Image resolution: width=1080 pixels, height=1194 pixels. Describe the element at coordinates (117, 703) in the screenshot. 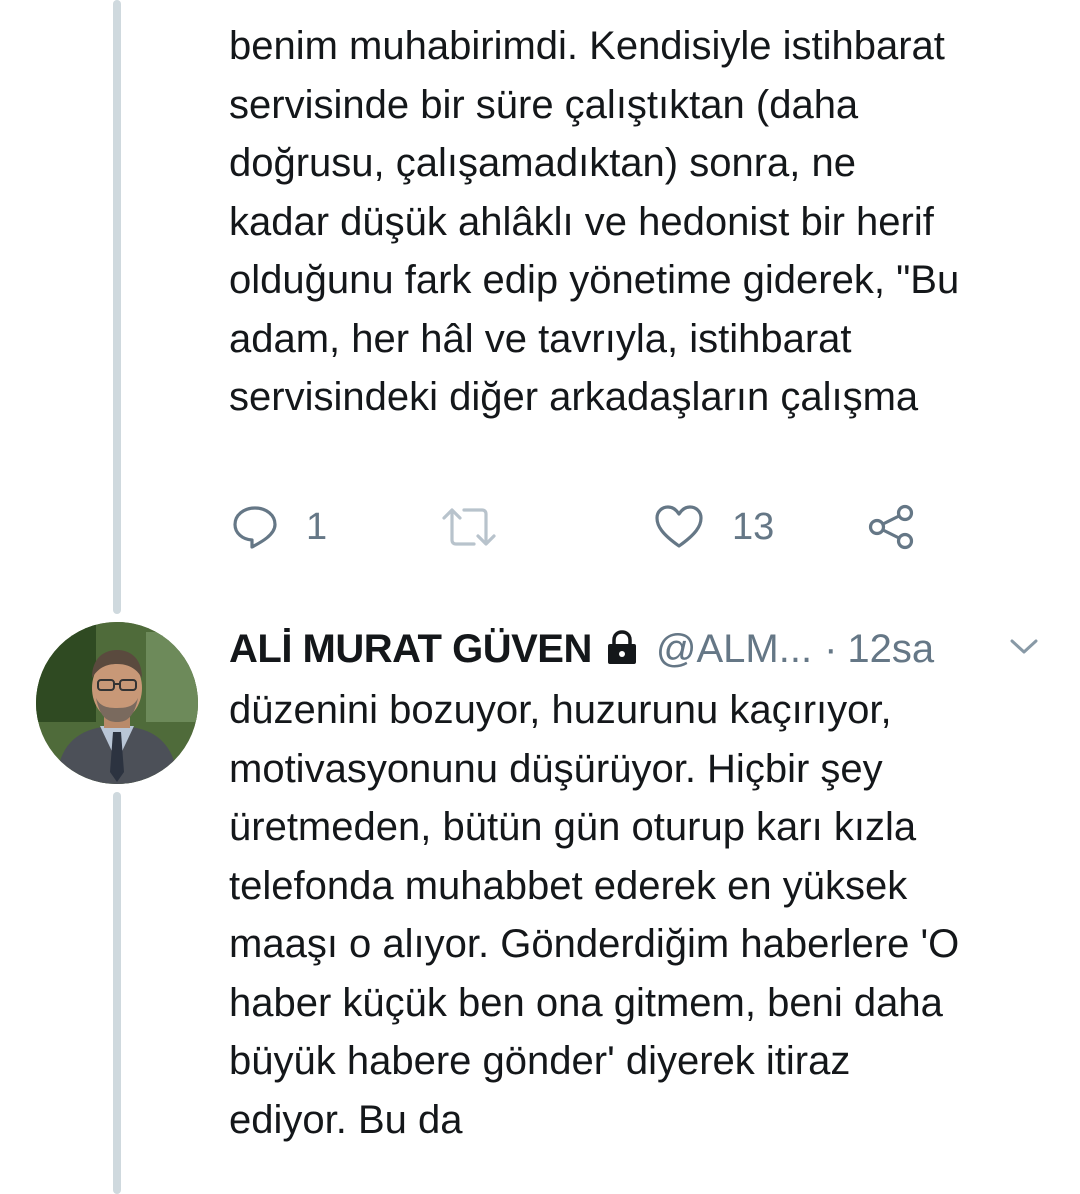

I see `avatar` at that location.